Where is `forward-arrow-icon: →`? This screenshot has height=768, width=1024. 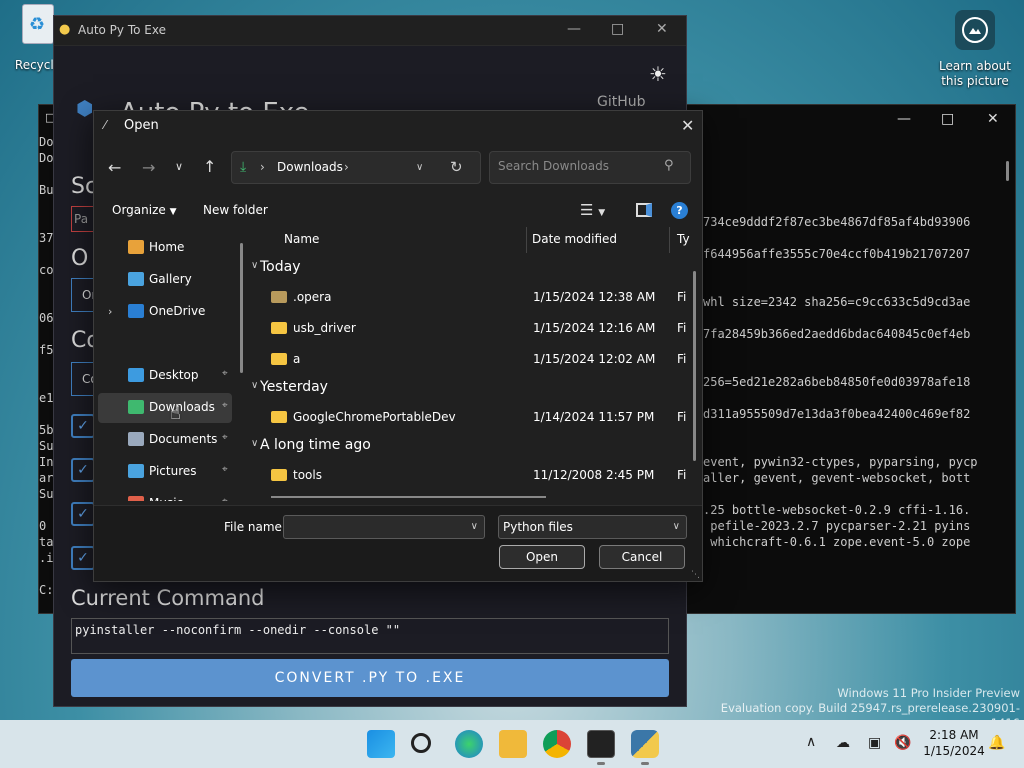
forward-arrow-icon: → is located at coordinates (148, 167).